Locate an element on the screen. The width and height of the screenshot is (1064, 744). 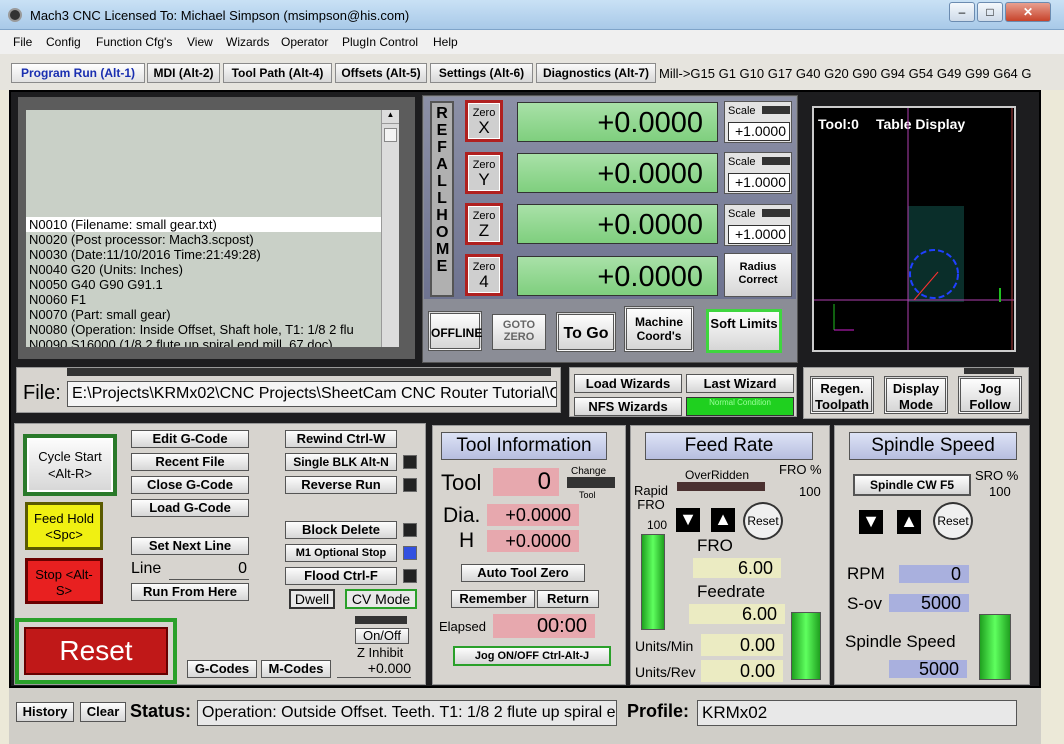
single-block-button: Single BLK Alt-N is located at coordinates (341, 462).